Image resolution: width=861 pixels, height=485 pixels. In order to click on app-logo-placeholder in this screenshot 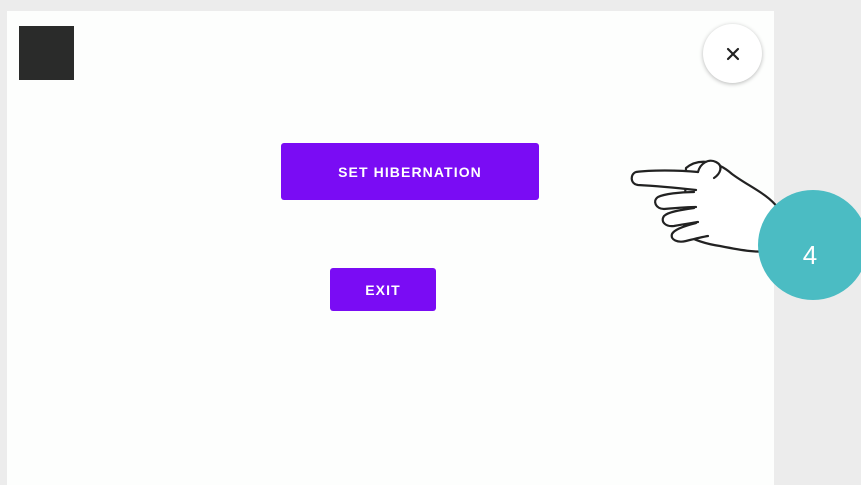, I will do `click(46, 53)`.